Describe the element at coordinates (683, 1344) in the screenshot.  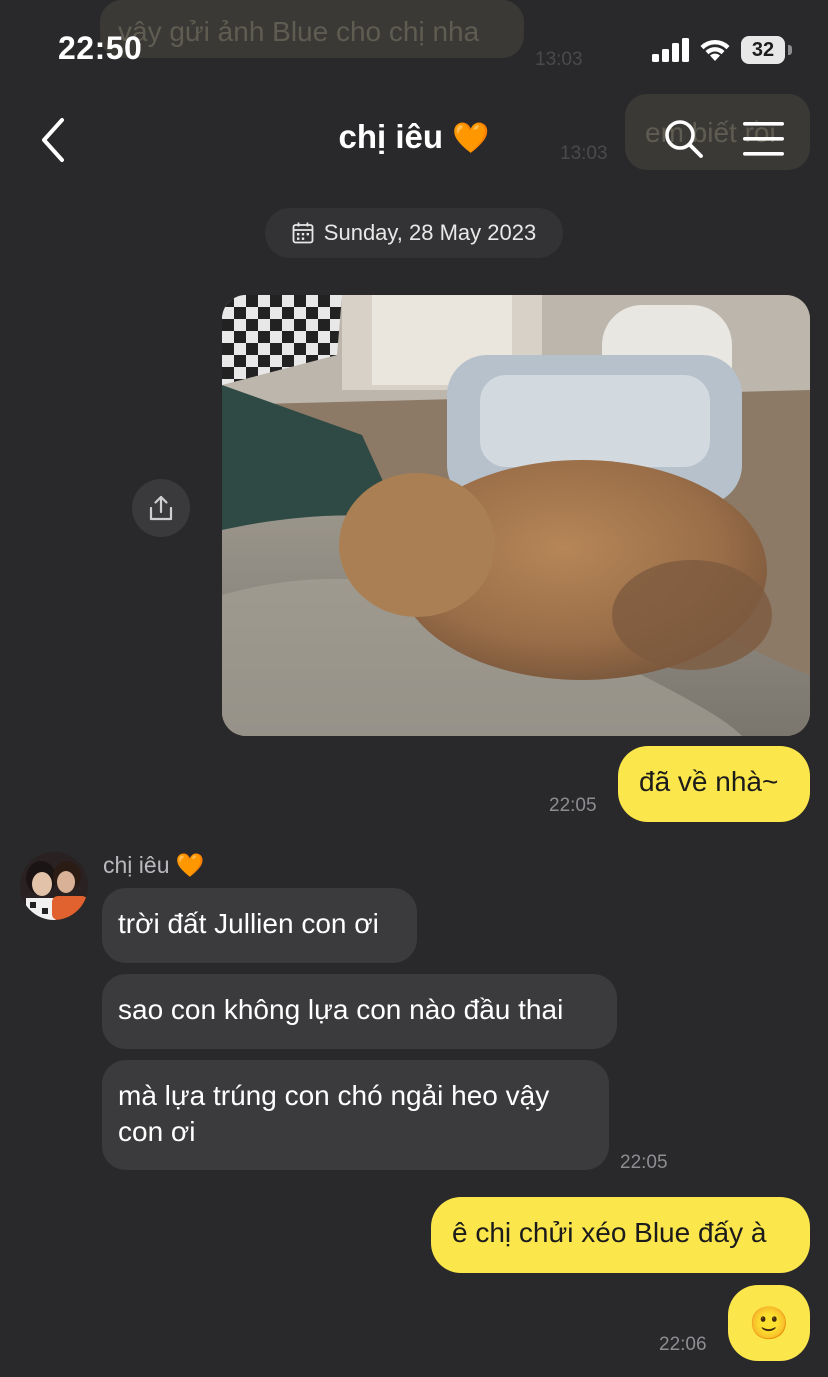
I see `message-time: 22:06` at that location.